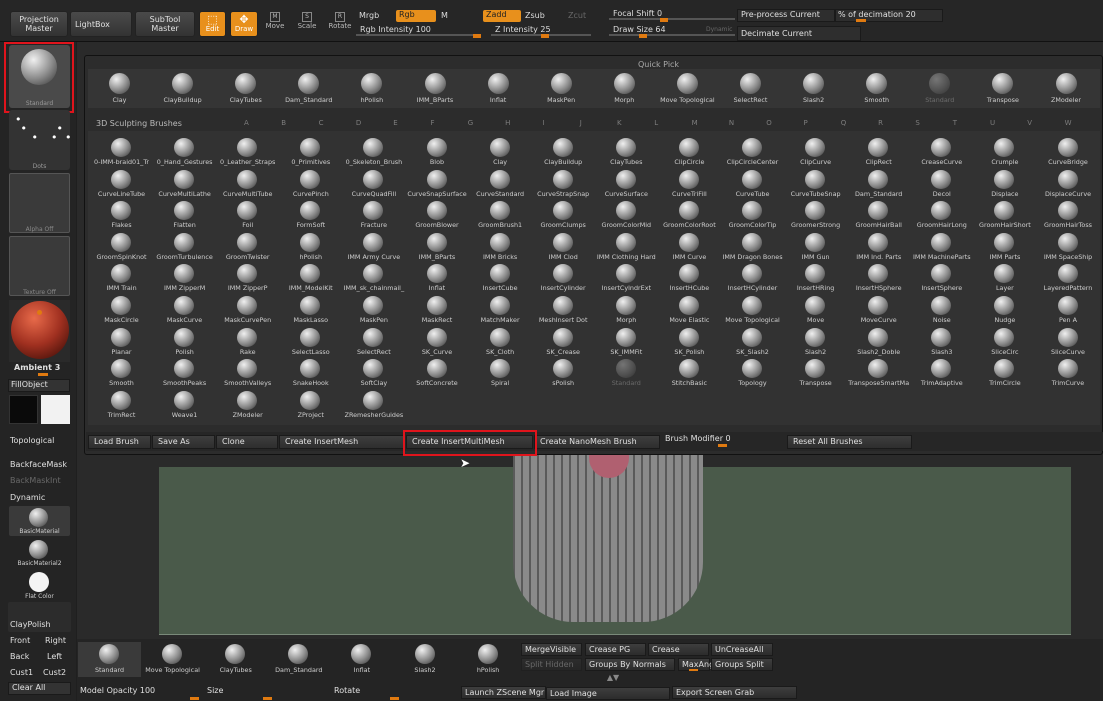  What do you see at coordinates (32, 440) in the screenshot?
I see `topological-toggle: Topological` at bounding box center [32, 440].